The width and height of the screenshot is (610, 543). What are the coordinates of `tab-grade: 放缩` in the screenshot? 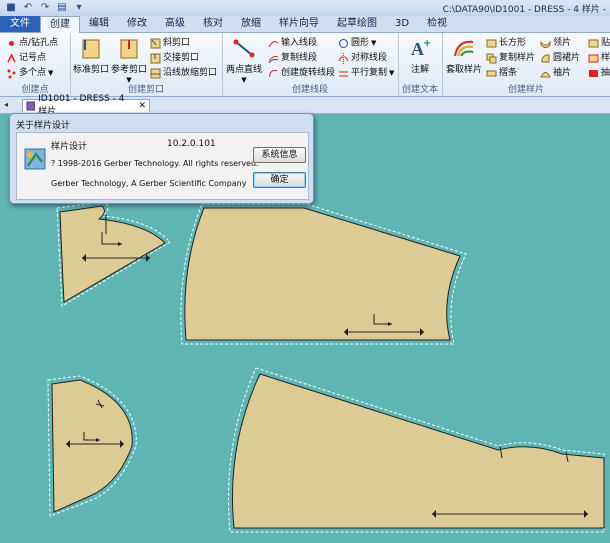 It's located at (251, 24).